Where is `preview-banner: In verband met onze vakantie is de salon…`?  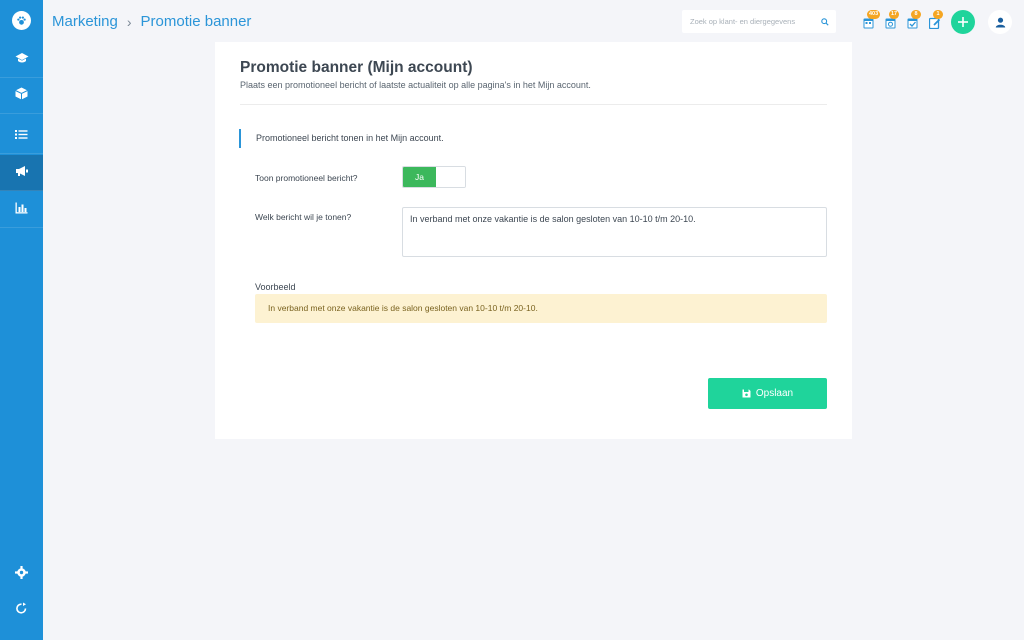 preview-banner: In verband met onze vakantie is de salon… is located at coordinates (541, 308).